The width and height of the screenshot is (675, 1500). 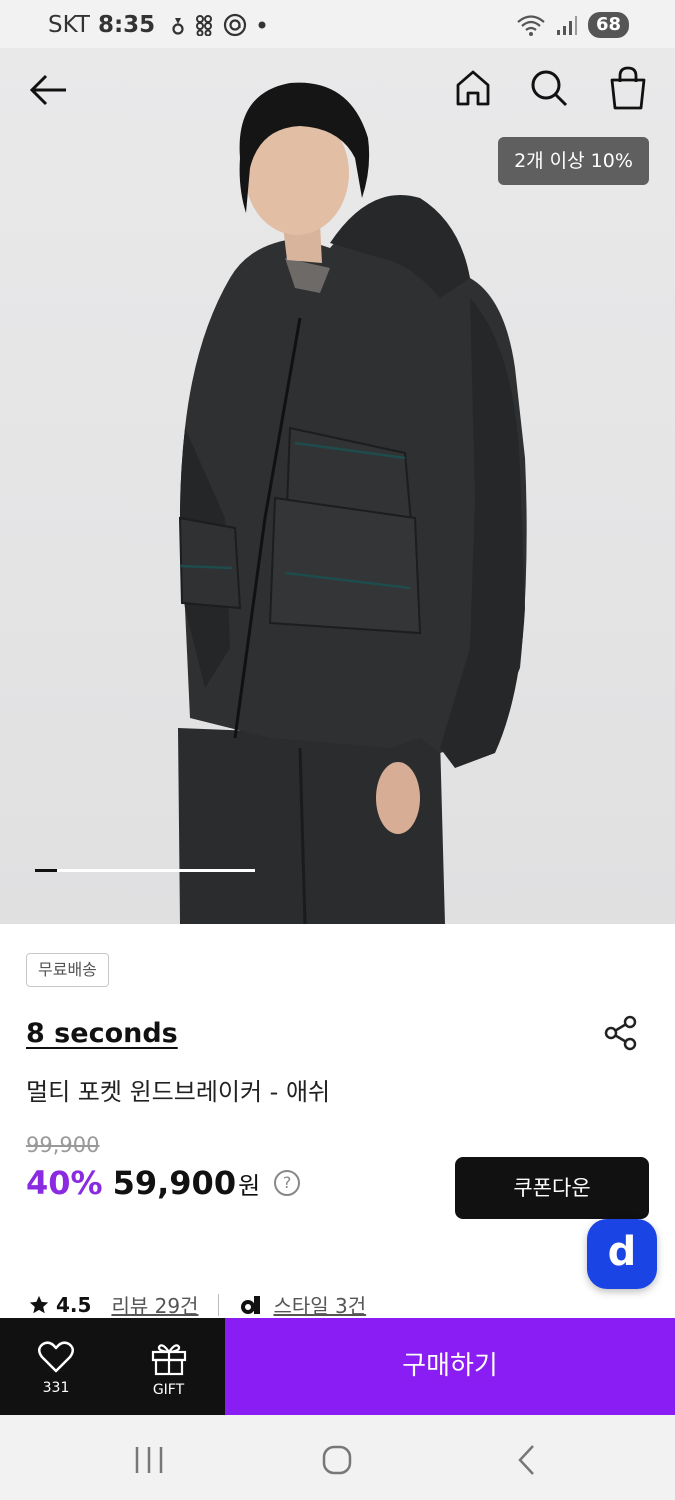 What do you see at coordinates (566, 25) in the screenshot?
I see `signal-icon` at bounding box center [566, 25].